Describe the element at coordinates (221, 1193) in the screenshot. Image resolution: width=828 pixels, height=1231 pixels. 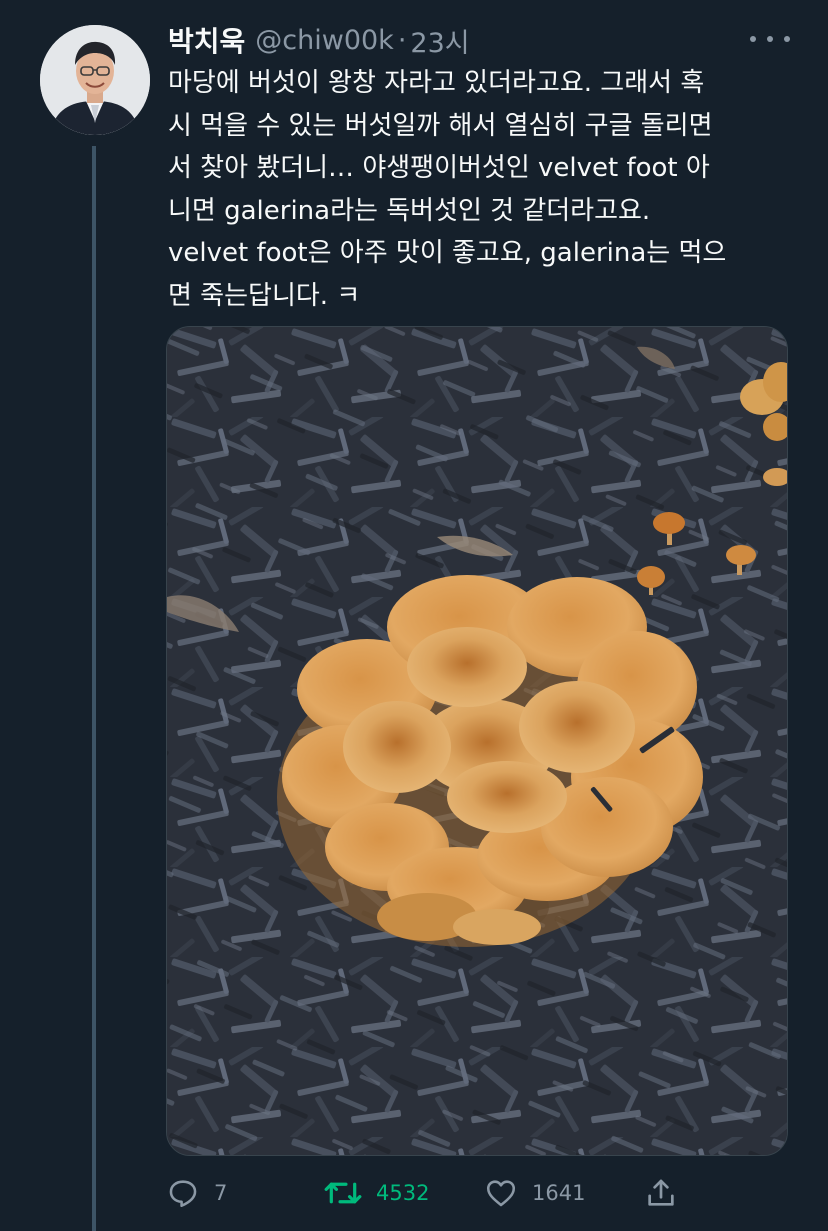
I see `reply-count: 7` at that location.